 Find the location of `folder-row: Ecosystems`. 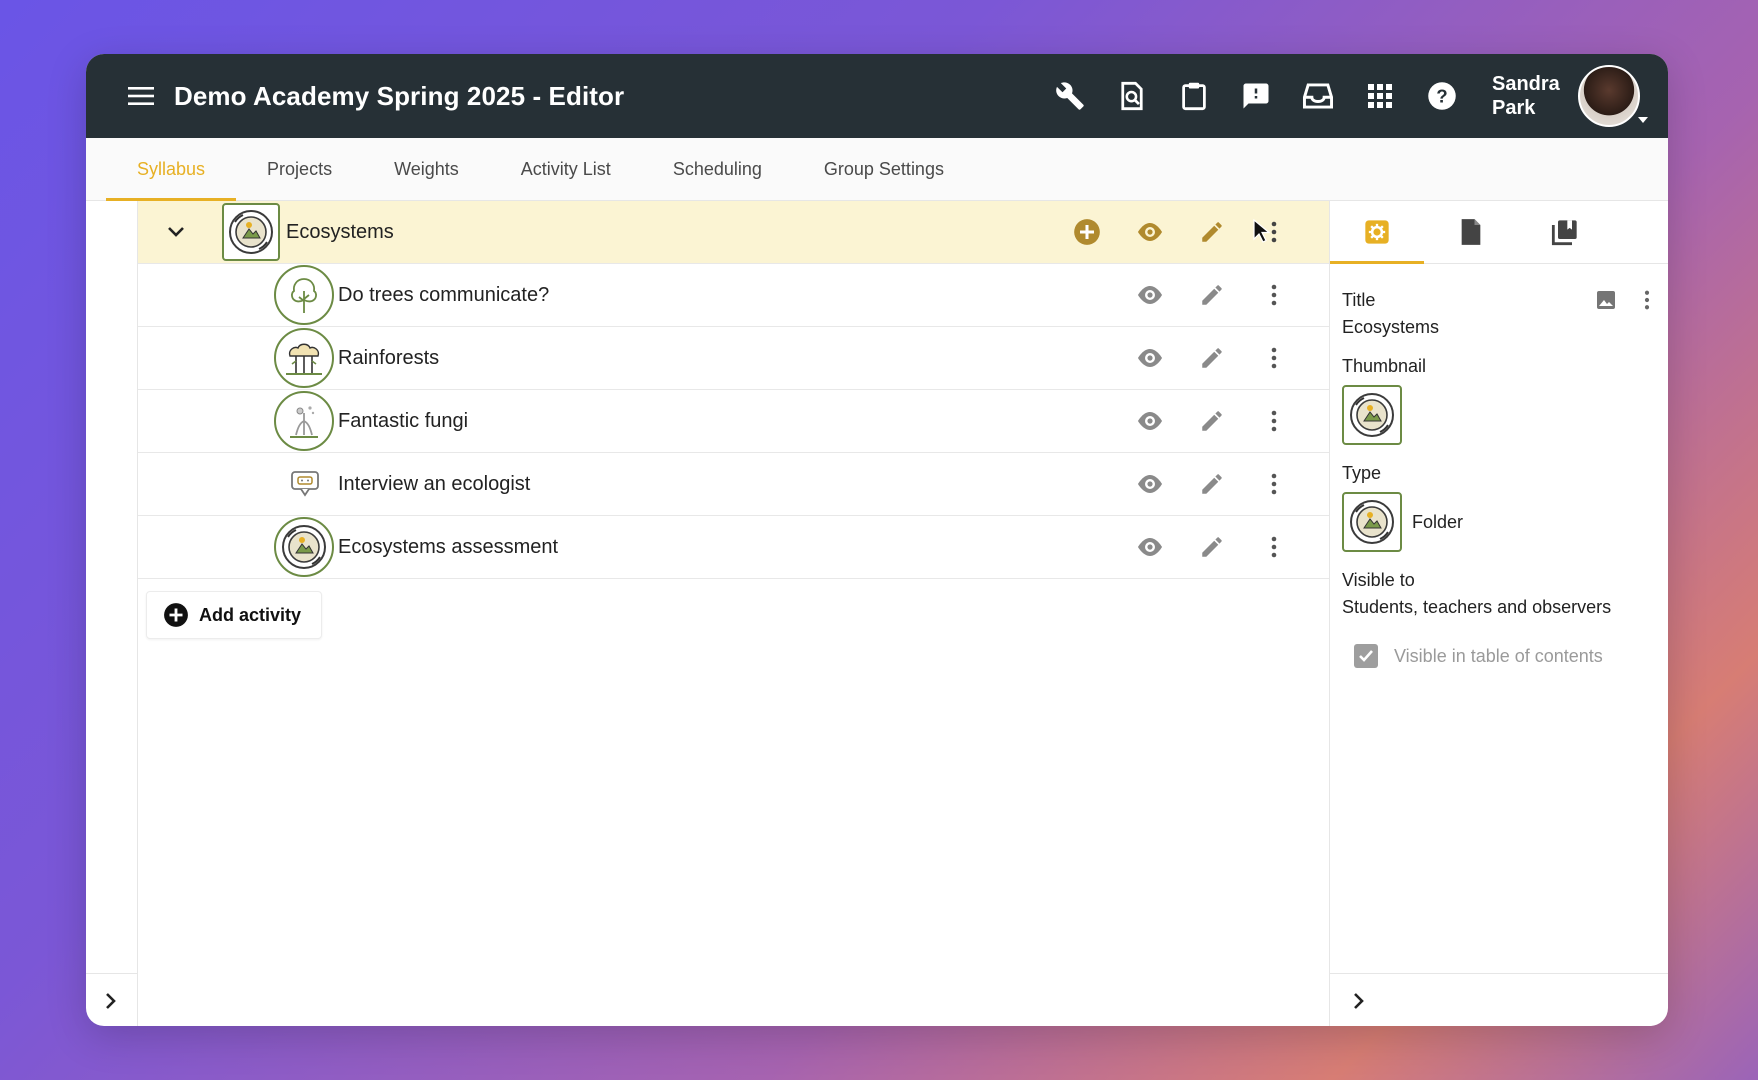

folder-row: Ecosystems is located at coordinates (733, 232).